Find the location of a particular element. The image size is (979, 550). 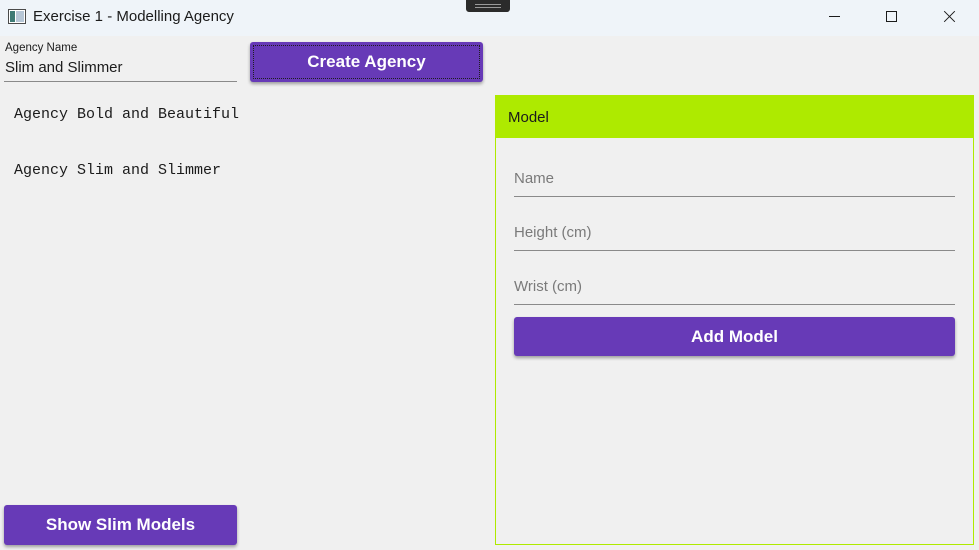

agency-name-label: Agency Name is located at coordinates (41, 48).